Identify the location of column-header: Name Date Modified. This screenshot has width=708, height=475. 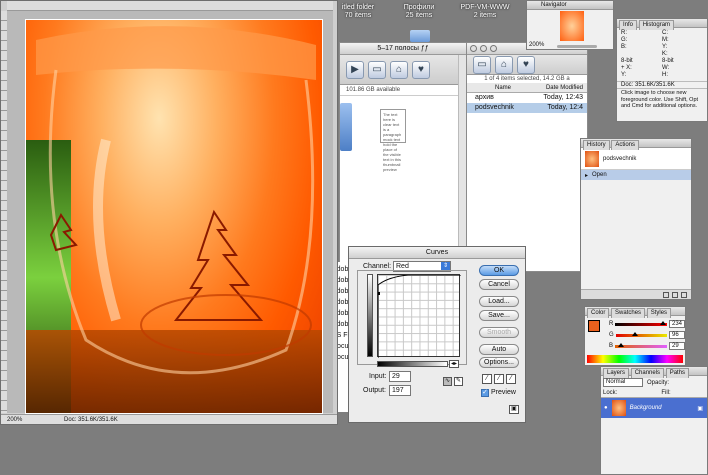
(527, 88).